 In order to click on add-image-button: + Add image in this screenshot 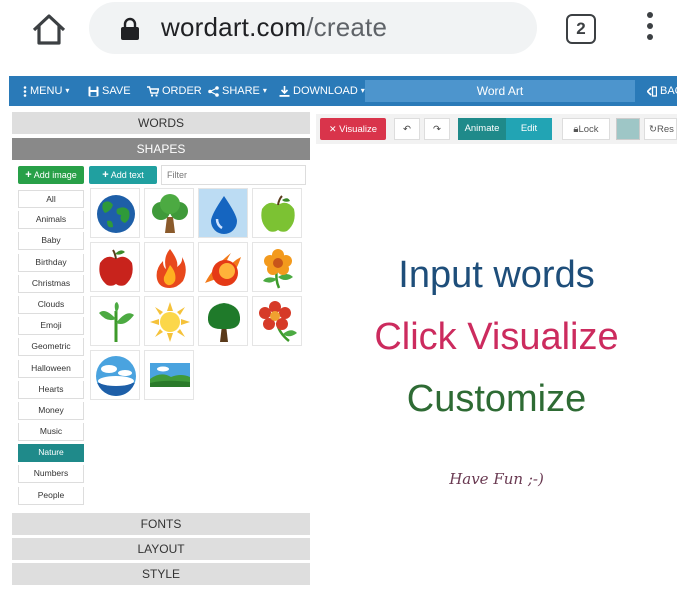, I will do `click(51, 175)`.